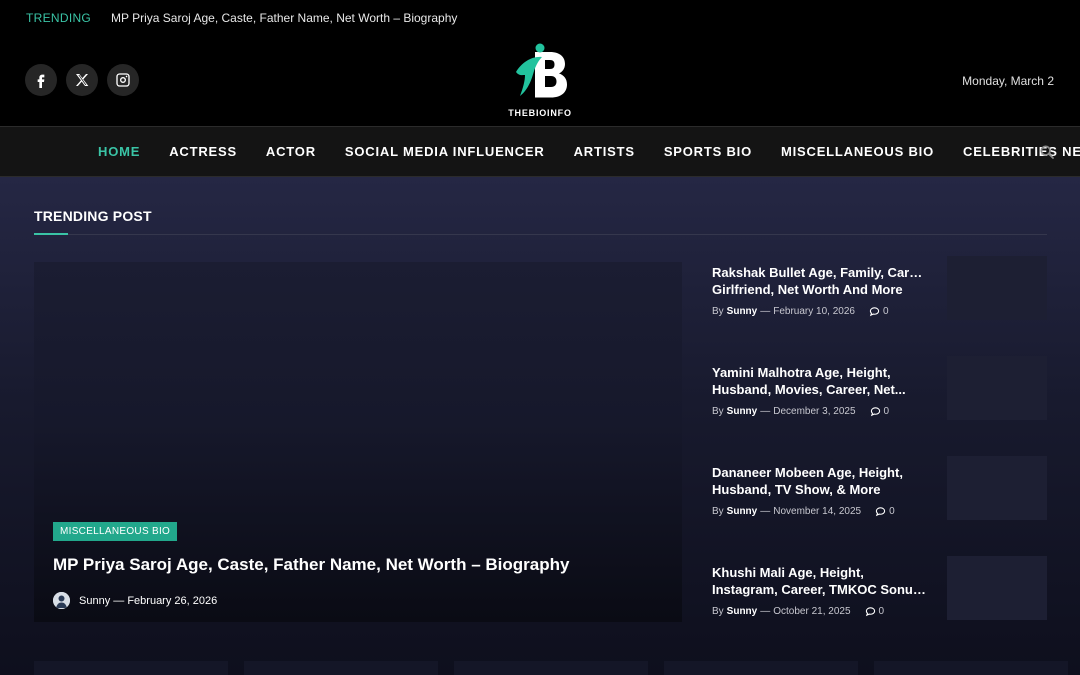  What do you see at coordinates (119, 151) in the screenshot?
I see `nav-item-home: HOME` at bounding box center [119, 151].